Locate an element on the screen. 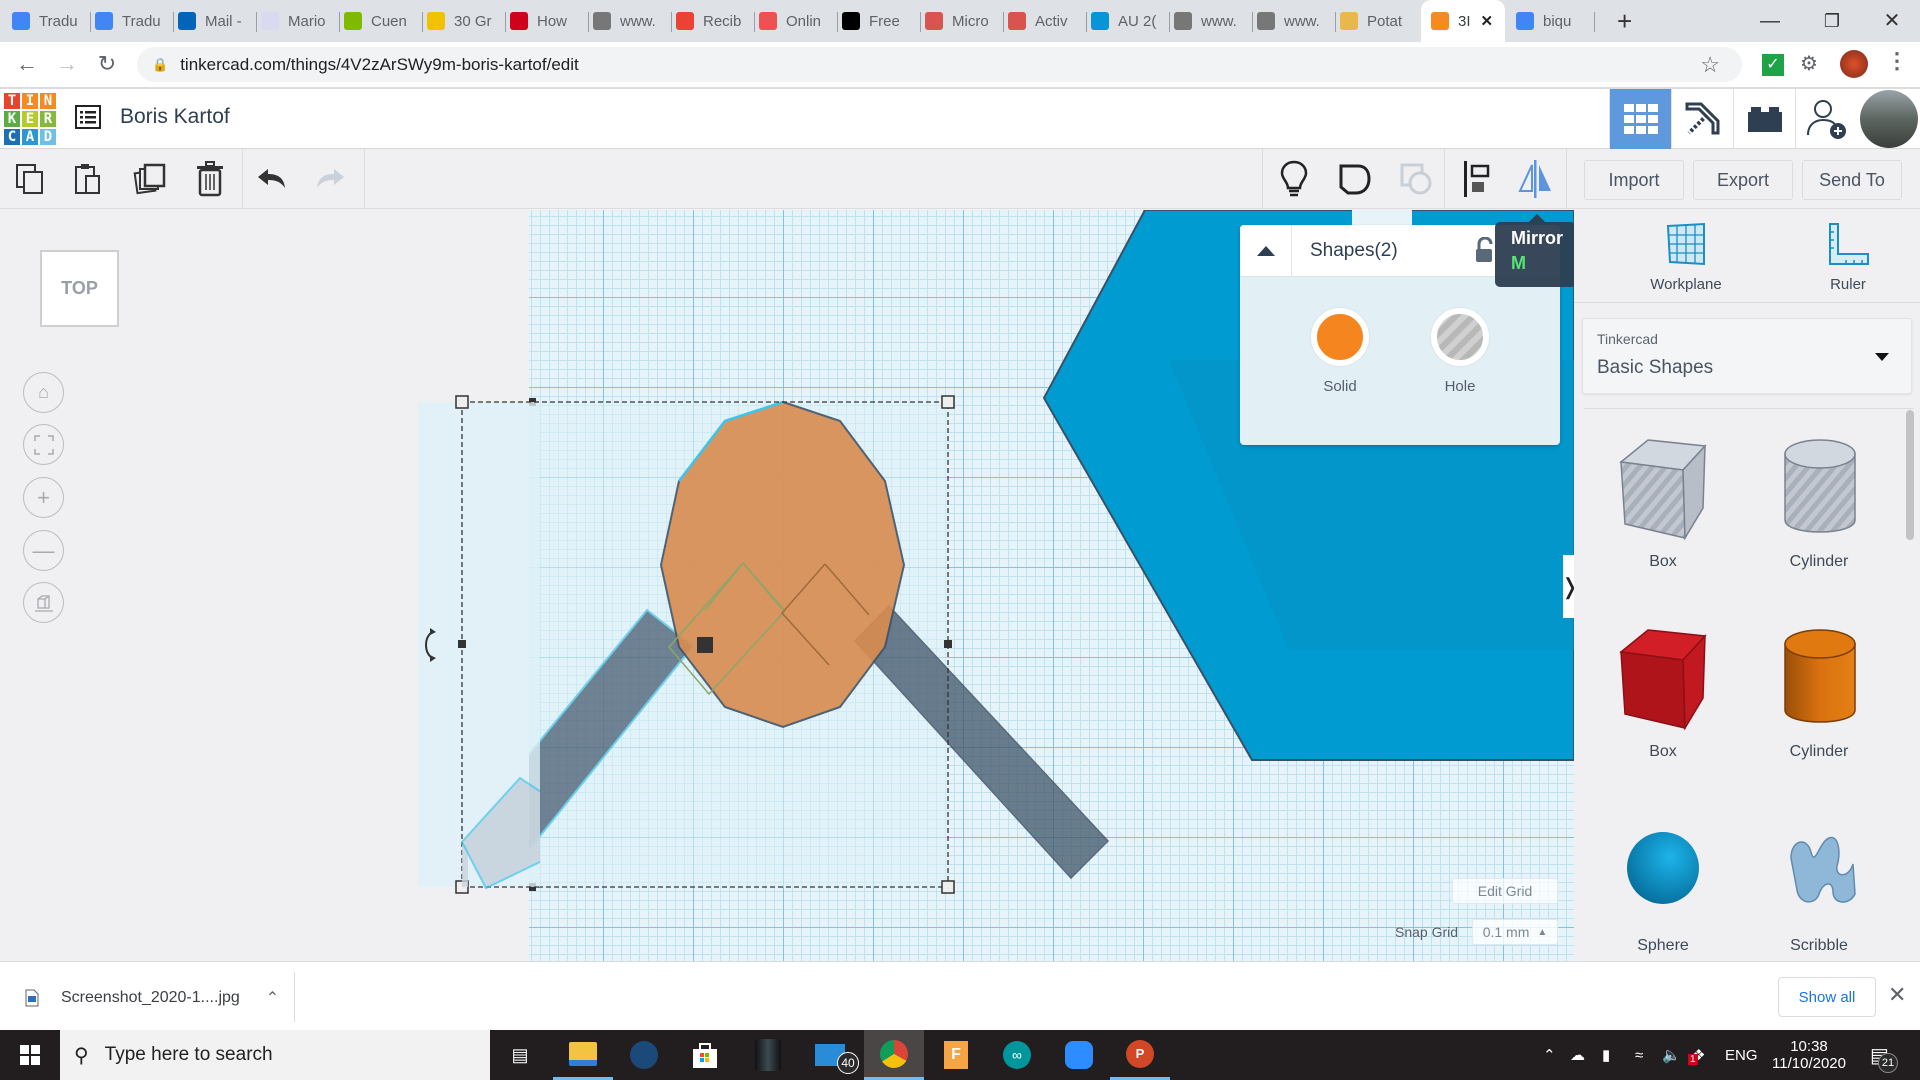 The height and width of the screenshot is (1080, 1920). resize-handle-top-right is located at coordinates (948, 402).